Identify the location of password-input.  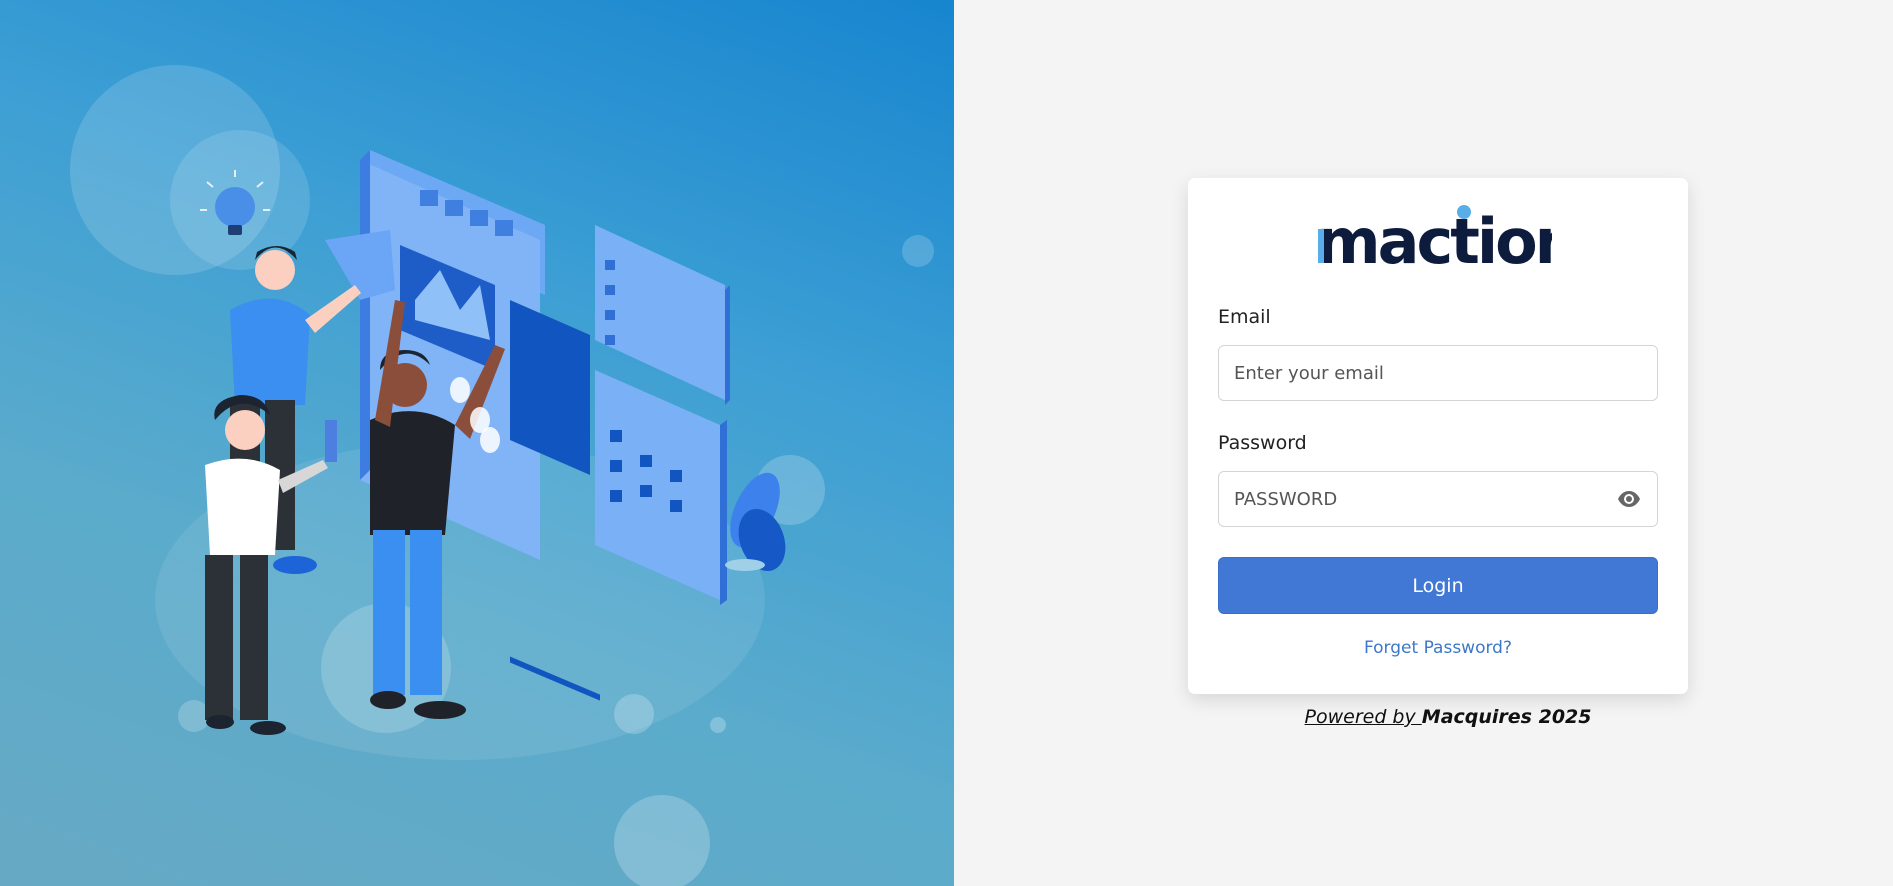
(1425, 499).